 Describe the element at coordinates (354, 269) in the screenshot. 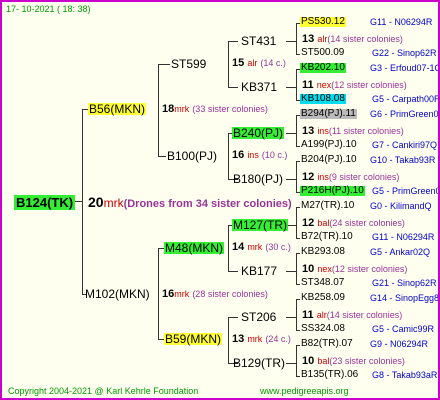

I see `ancestor-group-gen: 10 nex(12 sister colonies)` at that location.